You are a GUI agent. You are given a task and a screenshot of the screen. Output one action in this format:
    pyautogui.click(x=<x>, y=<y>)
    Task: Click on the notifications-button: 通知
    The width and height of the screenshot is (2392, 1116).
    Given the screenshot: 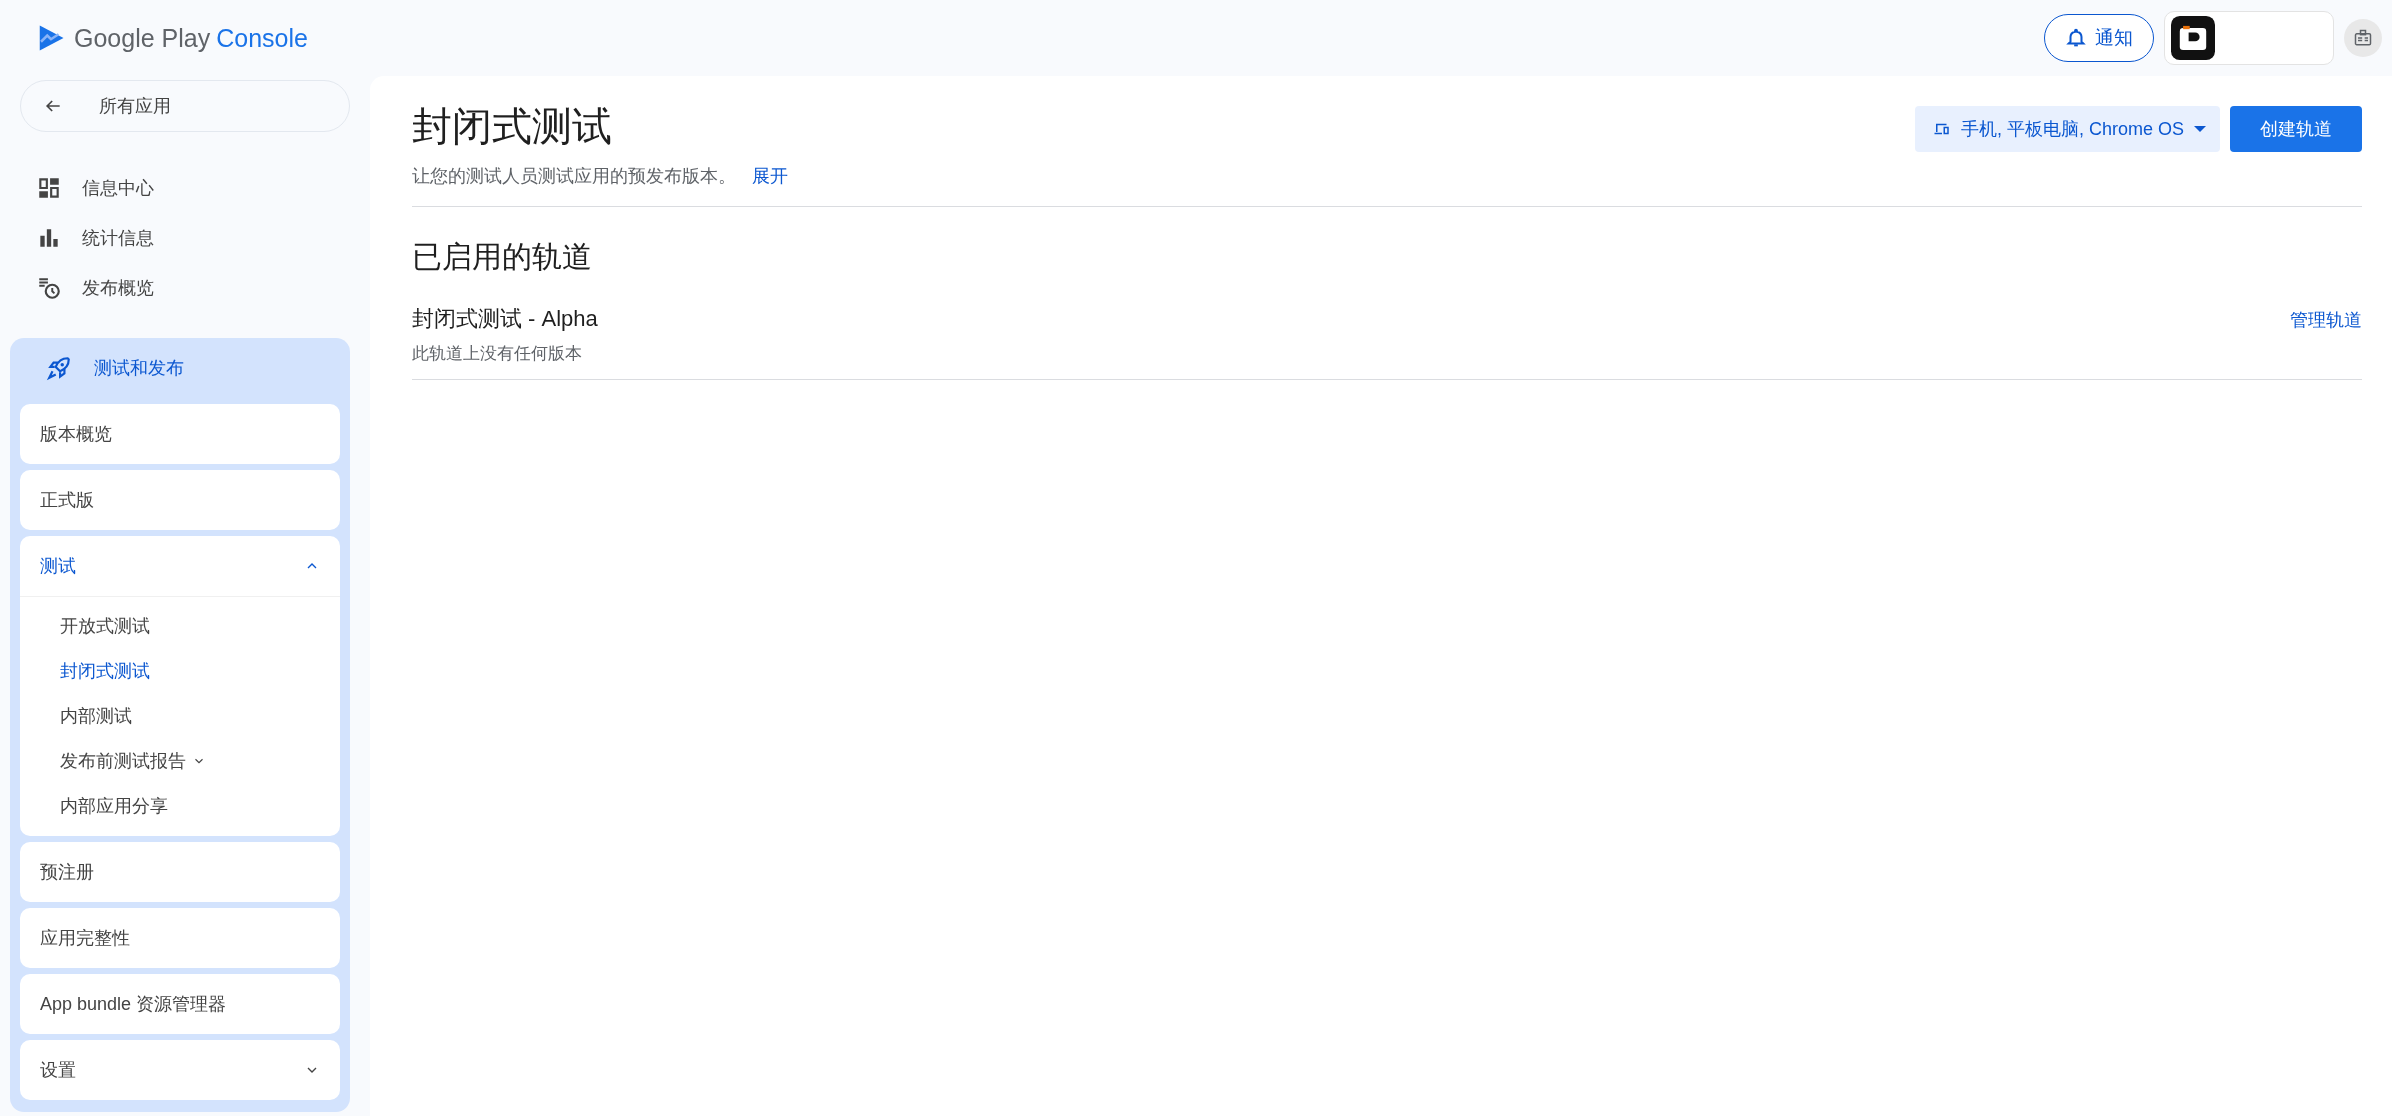 What is the action you would take?
    pyautogui.click(x=2099, y=38)
    